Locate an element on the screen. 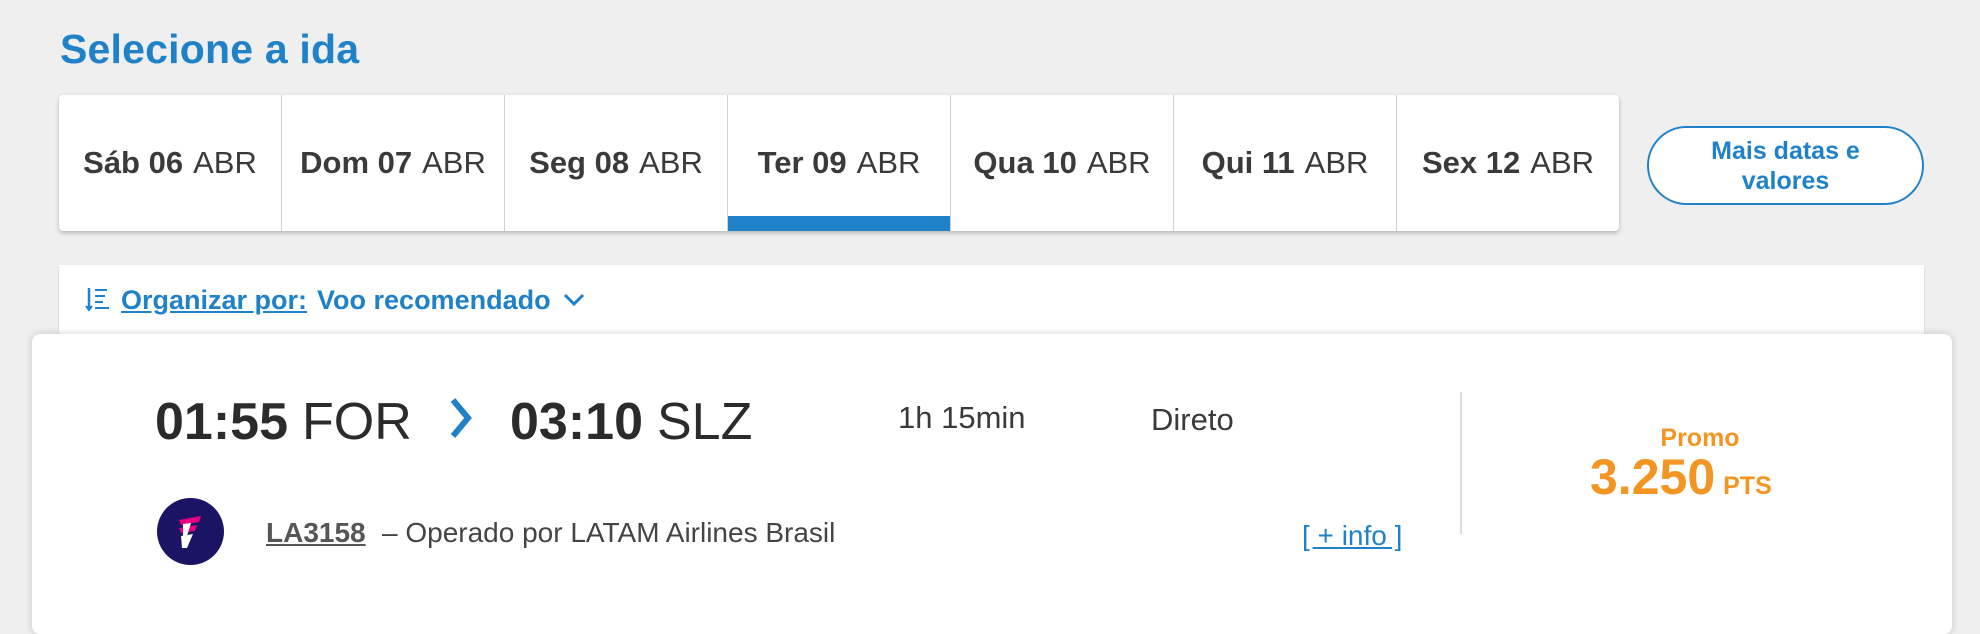 The width and height of the screenshot is (1980, 634). price: 3.250 PTS is located at coordinates (1681, 477).